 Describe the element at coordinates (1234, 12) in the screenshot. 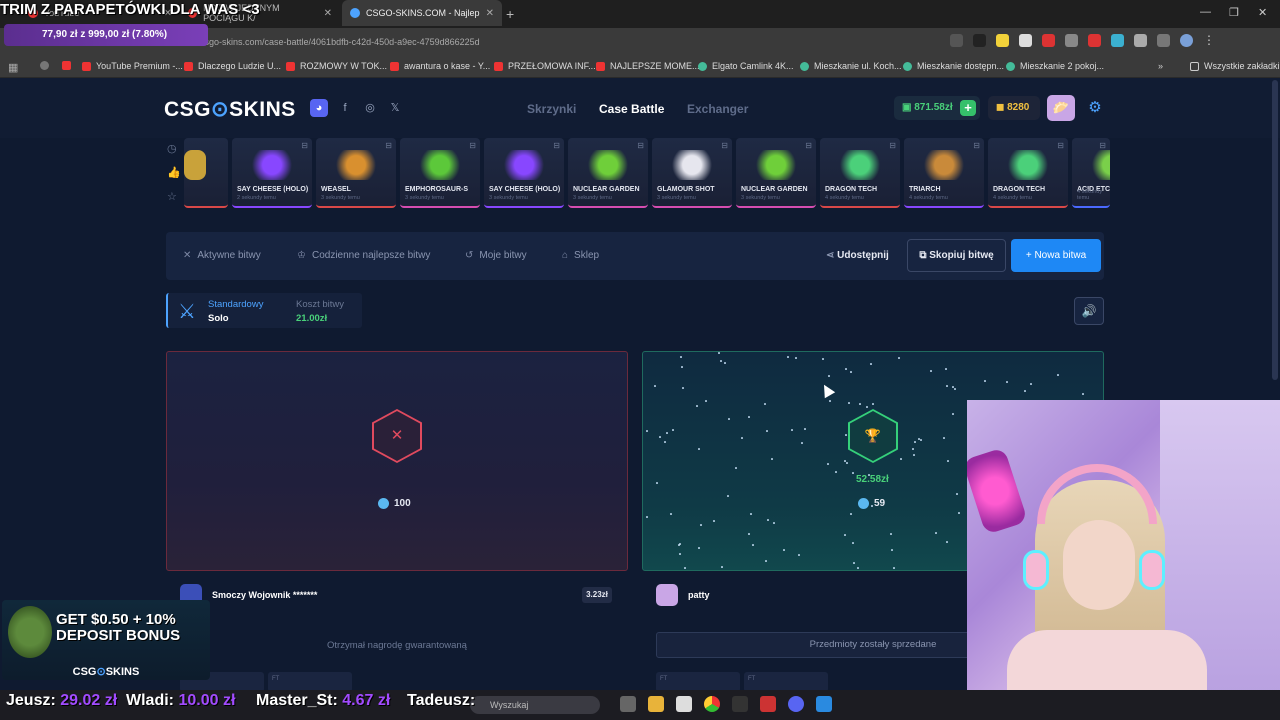

I see `maximize-icon: ❐` at that location.